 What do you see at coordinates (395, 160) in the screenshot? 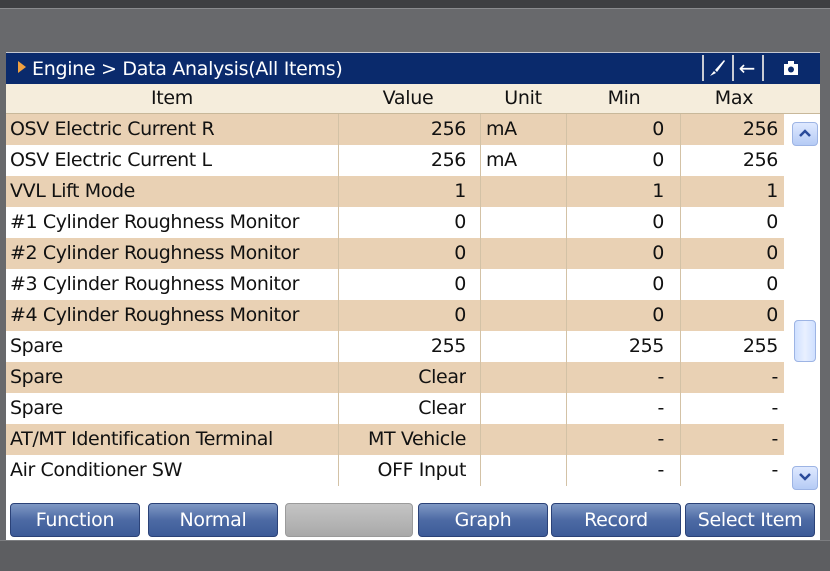
I see `table-row: OSV Electric Current L 256 mA 0 256` at bounding box center [395, 160].